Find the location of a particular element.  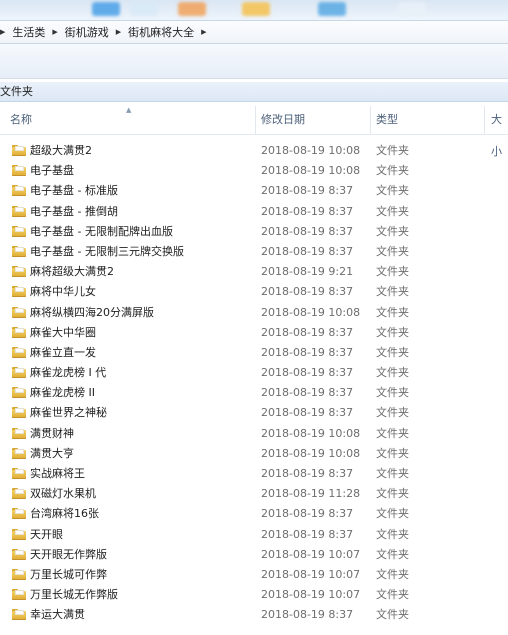

file-row: 电子基盘 - 标准版 2018-08-19 8:37 文件夹 is located at coordinates (254, 191).